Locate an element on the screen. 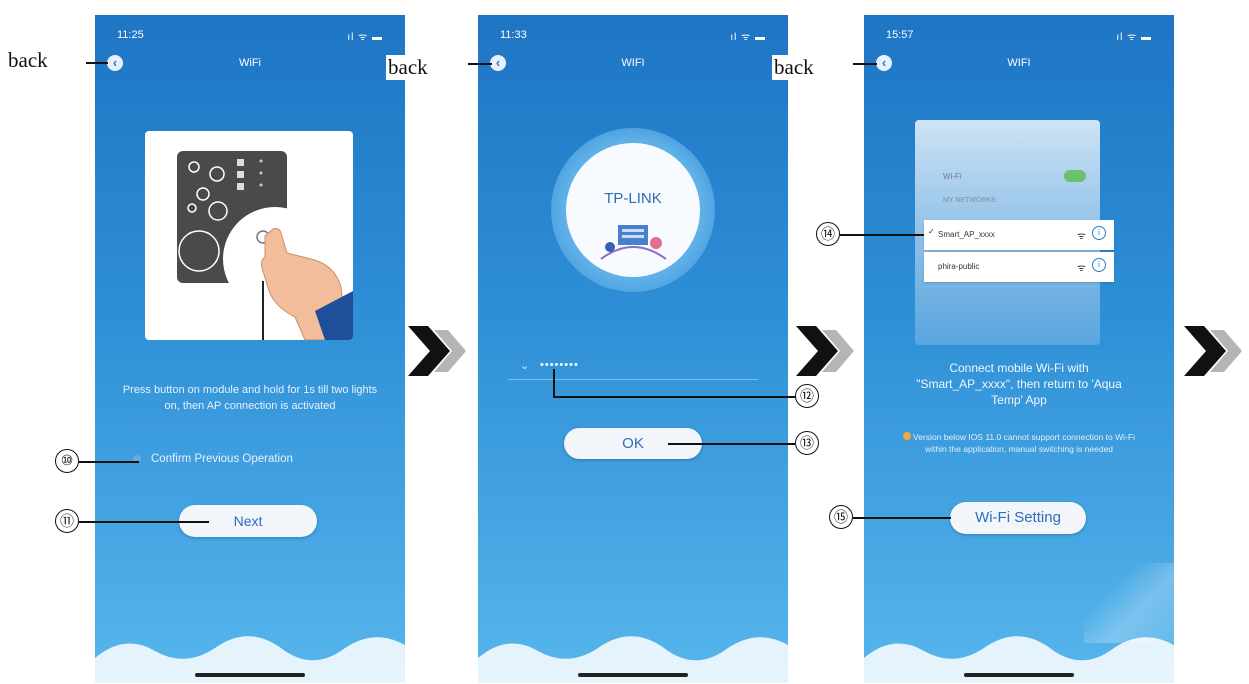  confirm-row: Confirm Previous Operation is located at coordinates (213, 459).